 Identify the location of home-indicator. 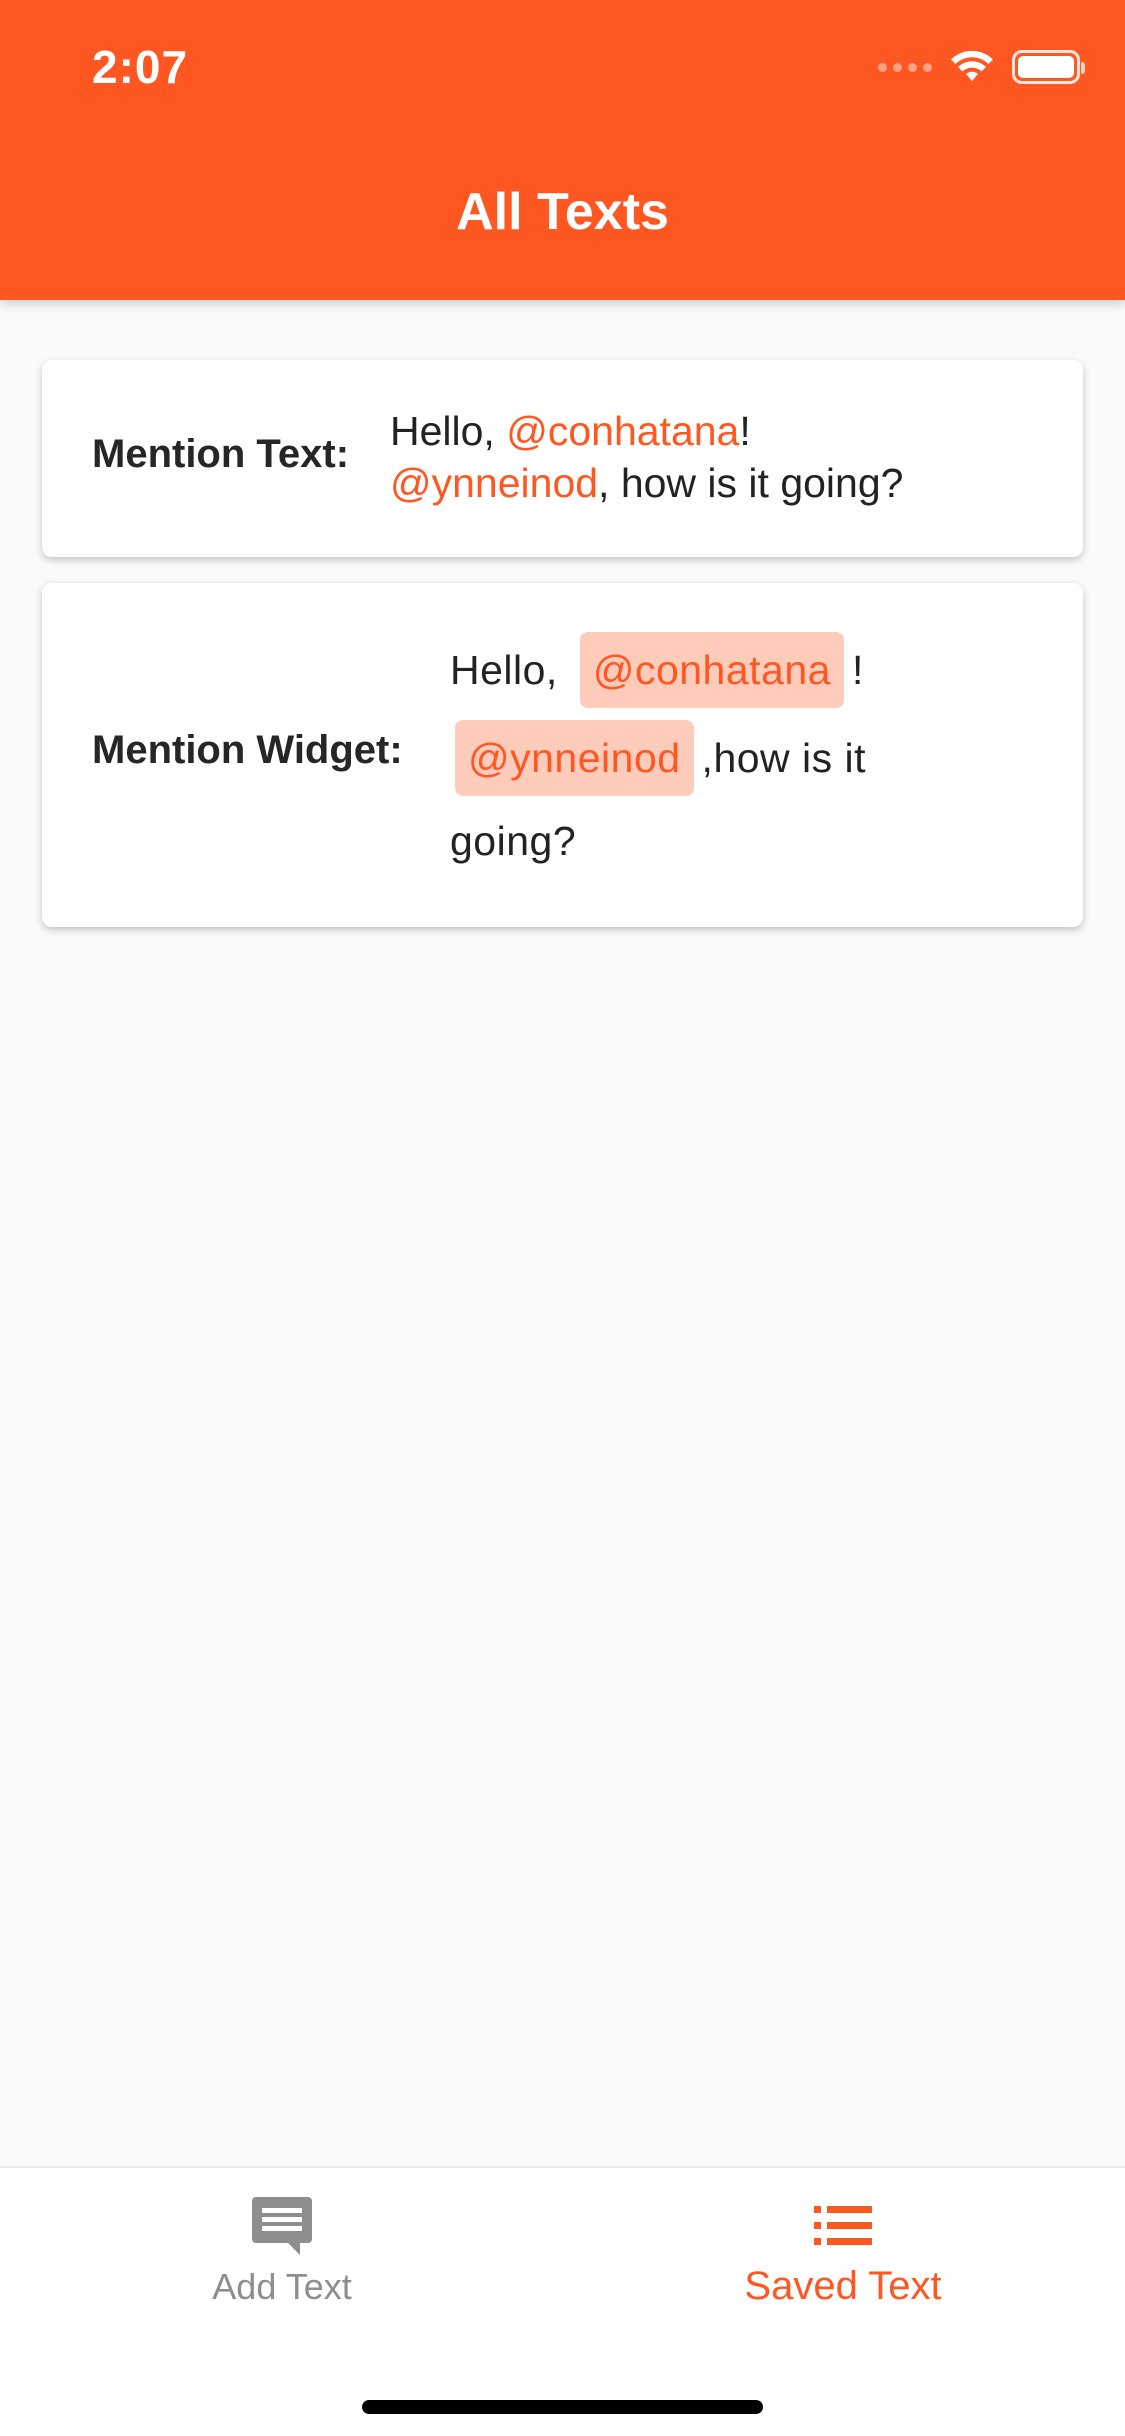
(562, 2407).